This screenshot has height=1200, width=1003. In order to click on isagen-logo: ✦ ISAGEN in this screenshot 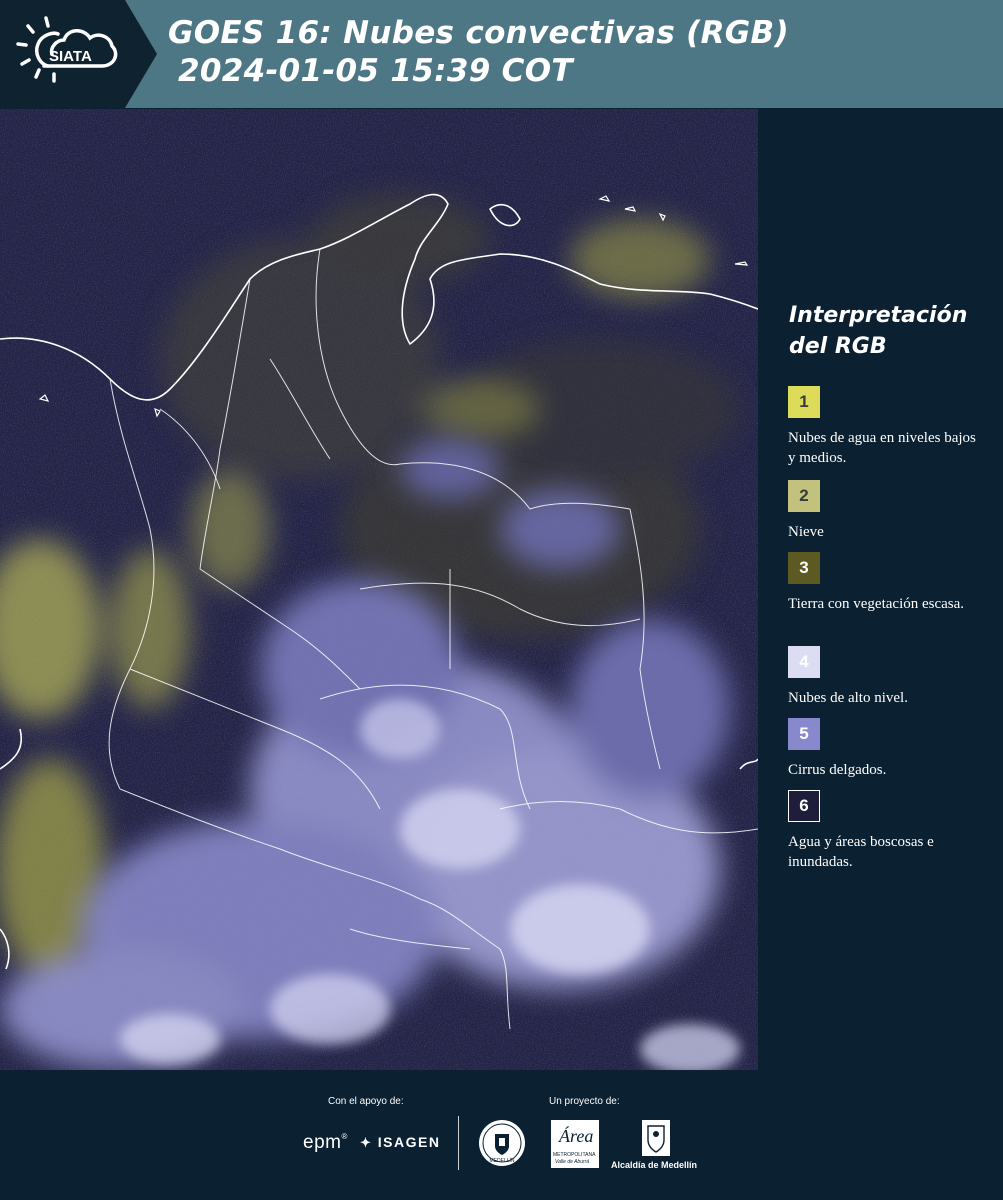, I will do `click(400, 1142)`.